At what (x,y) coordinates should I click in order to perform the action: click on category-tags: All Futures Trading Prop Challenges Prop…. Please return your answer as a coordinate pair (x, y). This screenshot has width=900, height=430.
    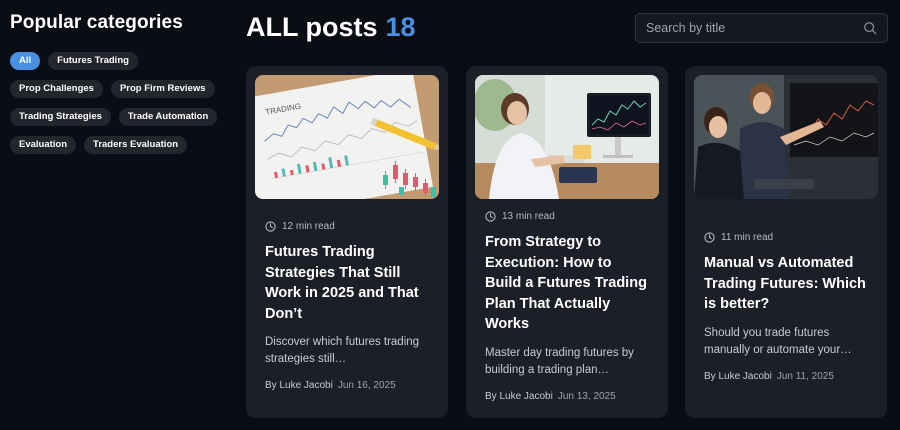
    Looking at the image, I should click on (117, 103).